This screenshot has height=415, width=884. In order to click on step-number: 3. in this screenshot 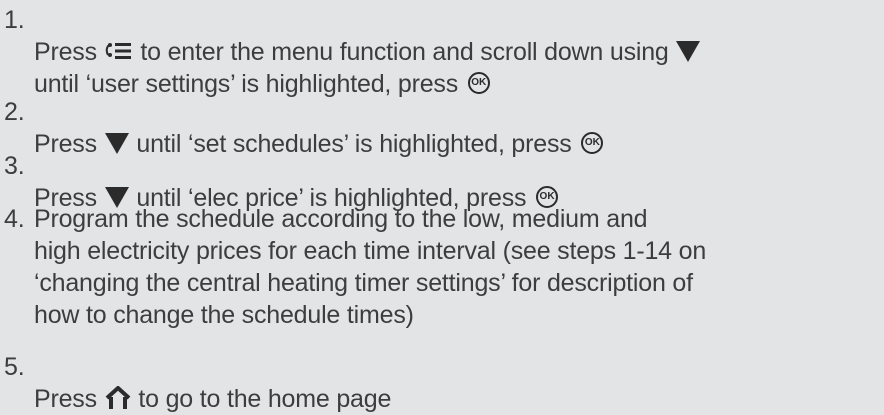, I will do `click(14, 166)`.